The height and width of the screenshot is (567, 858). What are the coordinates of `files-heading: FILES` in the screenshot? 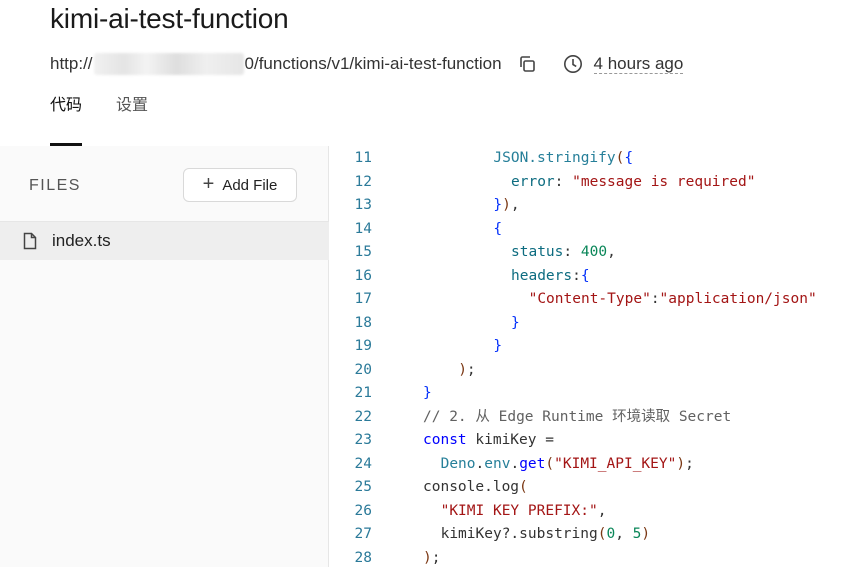 It's located at (55, 185).